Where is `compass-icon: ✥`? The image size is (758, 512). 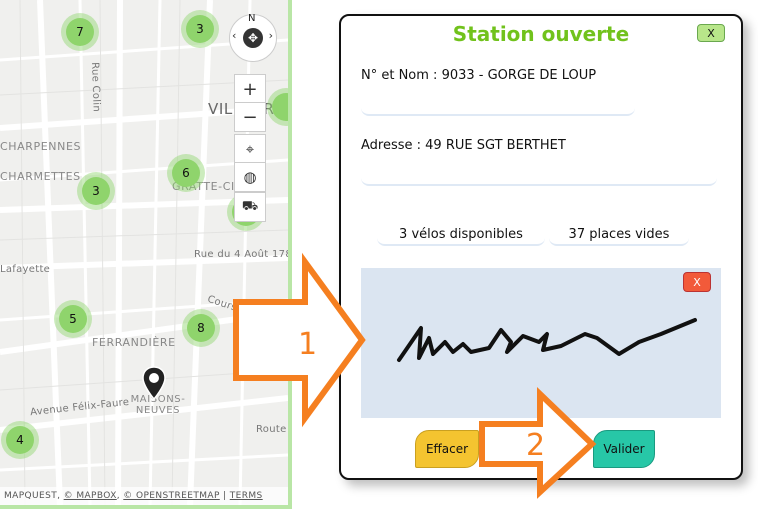 compass-icon: ✥ is located at coordinates (253, 38).